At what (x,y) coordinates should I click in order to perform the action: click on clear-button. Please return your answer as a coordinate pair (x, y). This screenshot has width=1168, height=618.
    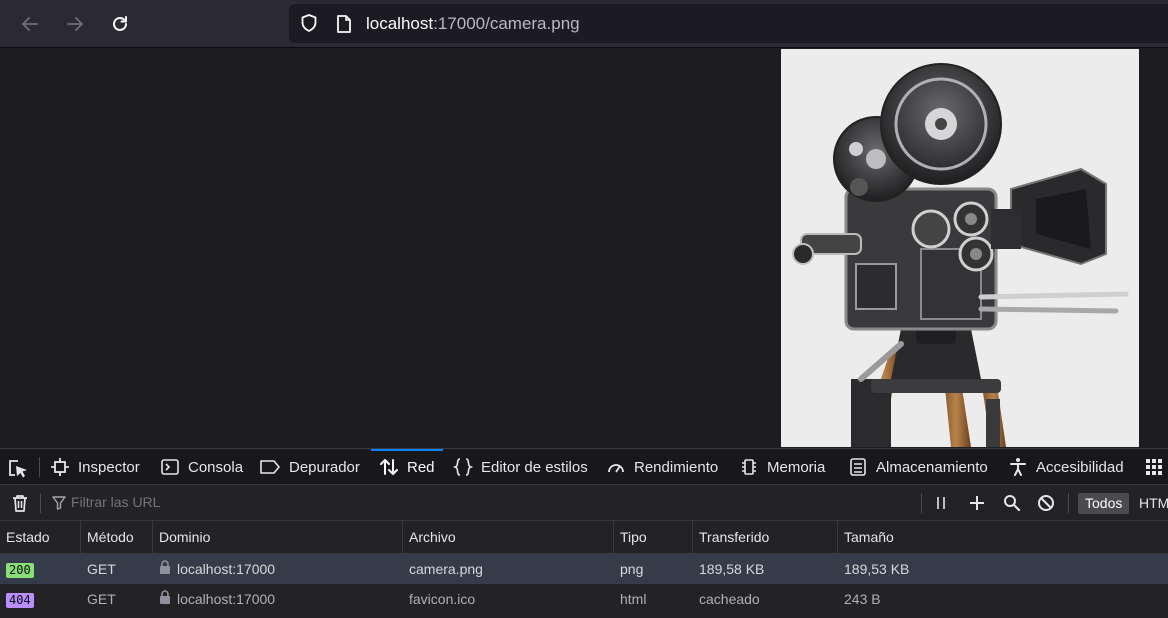
    Looking at the image, I should click on (20, 505).